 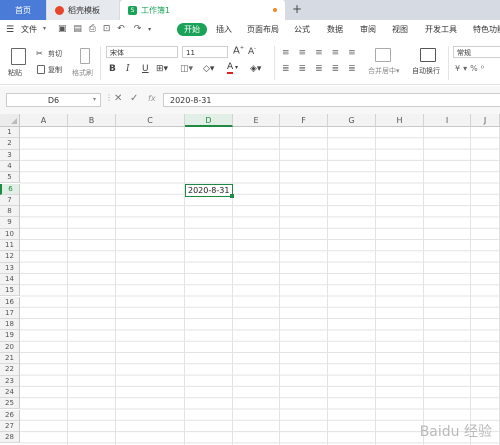 I want to click on row-header-10: 10, so click(x=10, y=234).